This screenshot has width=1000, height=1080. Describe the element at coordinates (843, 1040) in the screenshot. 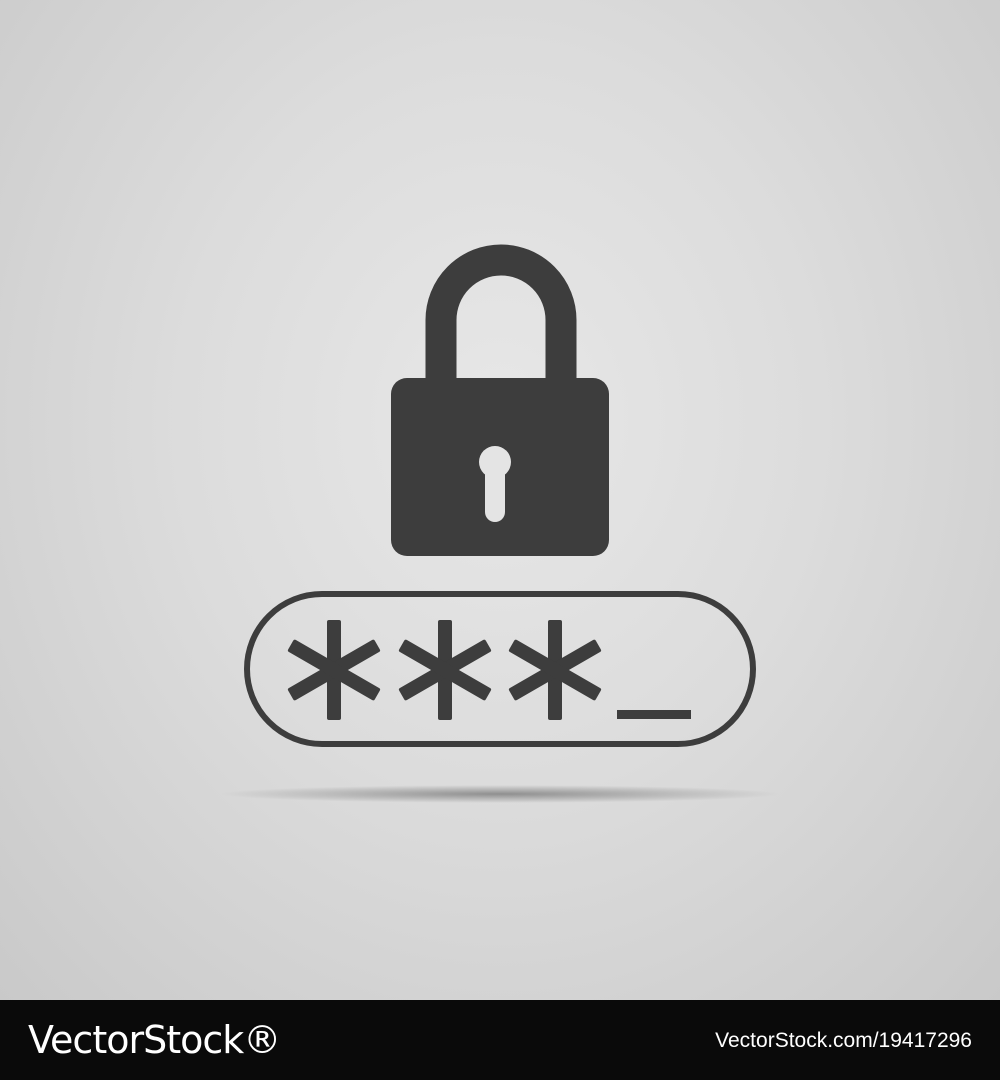

I see `image-id-label: VectorStock.com/19417296` at that location.